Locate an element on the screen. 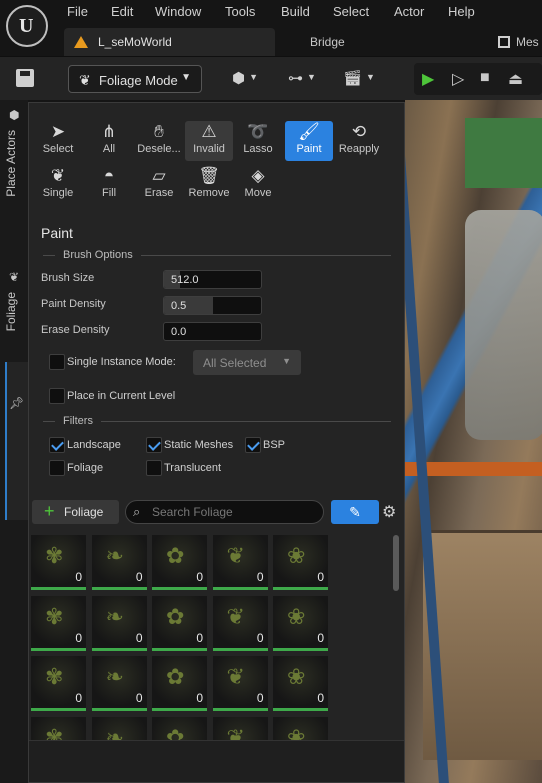  plant-preview-icon: ✾ is located at coordinates (54, 555).